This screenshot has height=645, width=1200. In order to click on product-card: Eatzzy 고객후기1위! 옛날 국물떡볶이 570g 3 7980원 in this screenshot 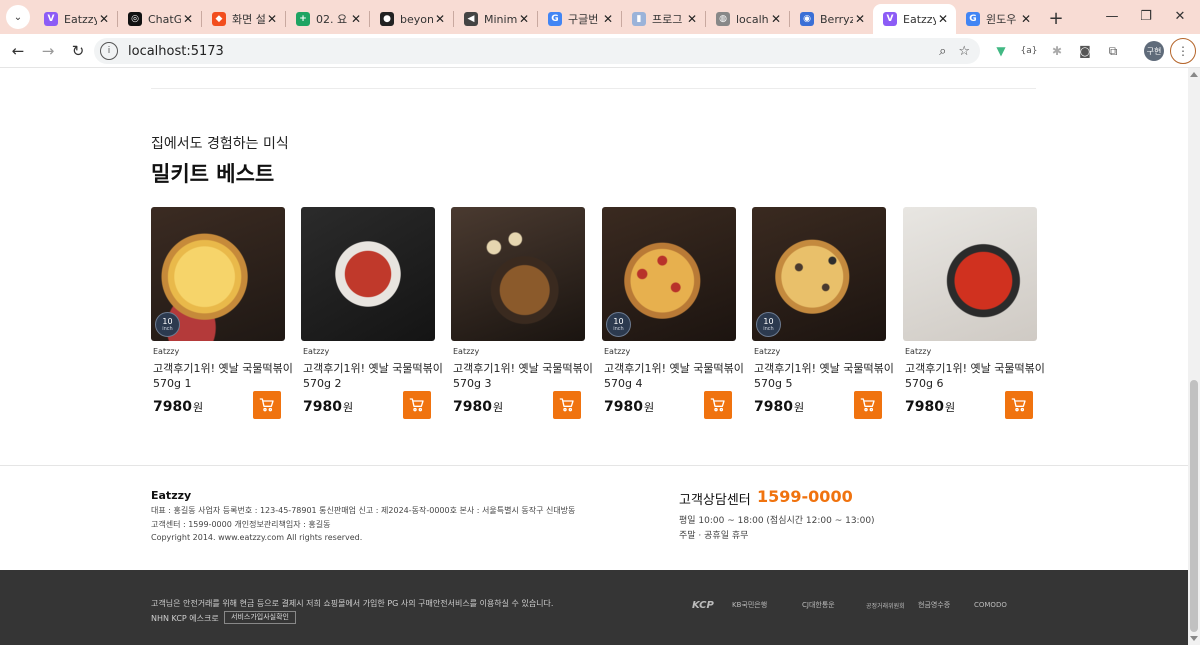, I will do `click(522, 313)`.